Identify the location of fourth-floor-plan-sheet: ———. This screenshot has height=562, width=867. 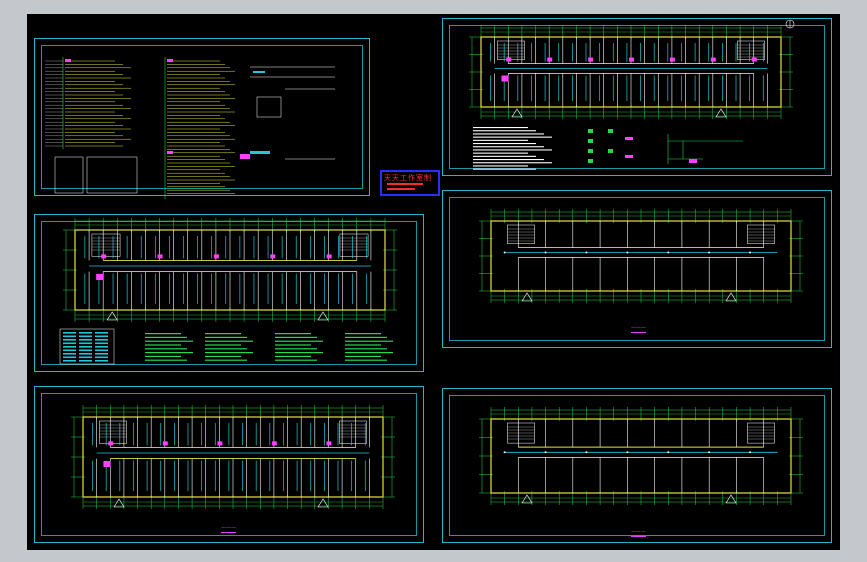
(637, 465).